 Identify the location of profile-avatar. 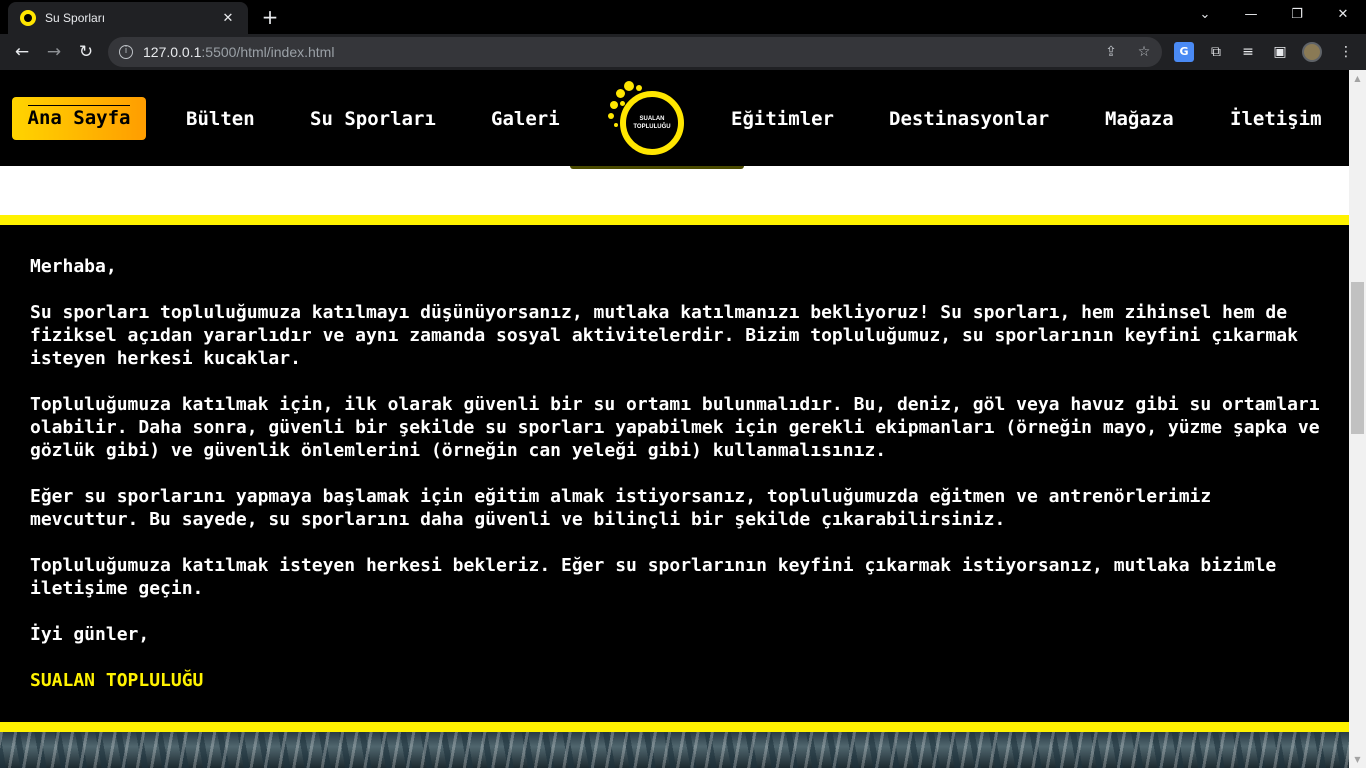
(1312, 52).